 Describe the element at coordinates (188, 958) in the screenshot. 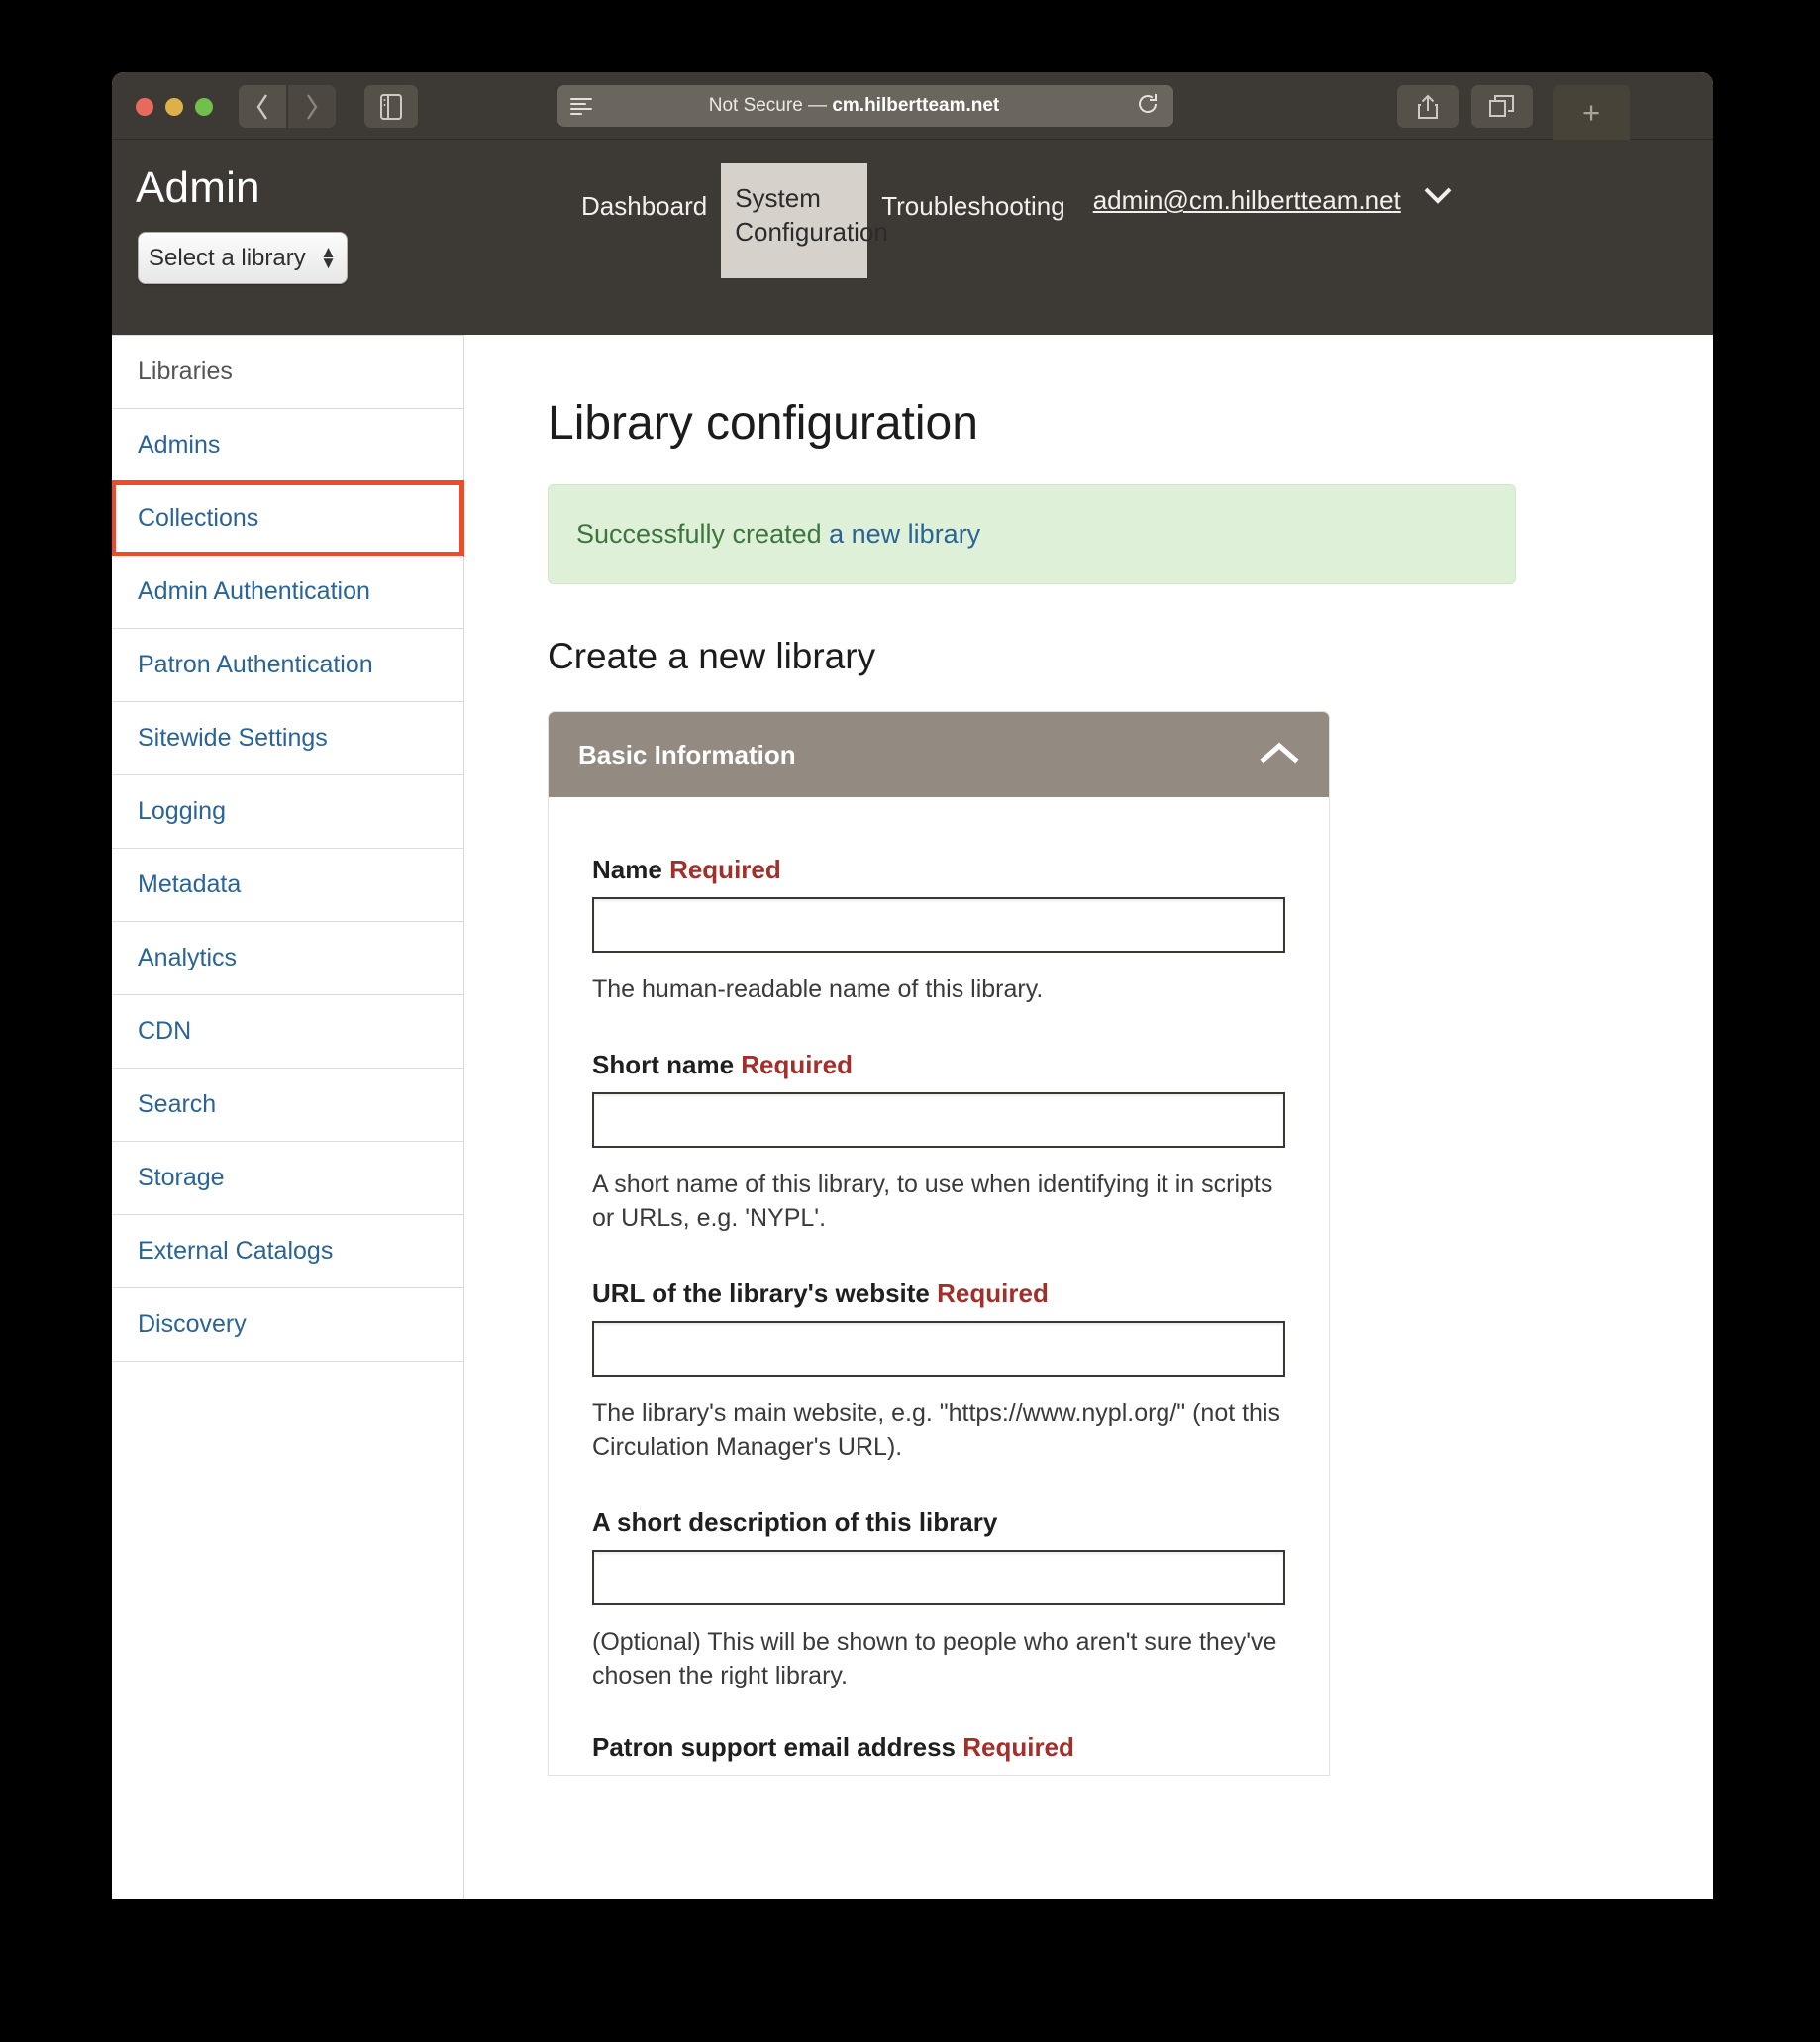

I see `sidebar-item-label: Analytics` at that location.